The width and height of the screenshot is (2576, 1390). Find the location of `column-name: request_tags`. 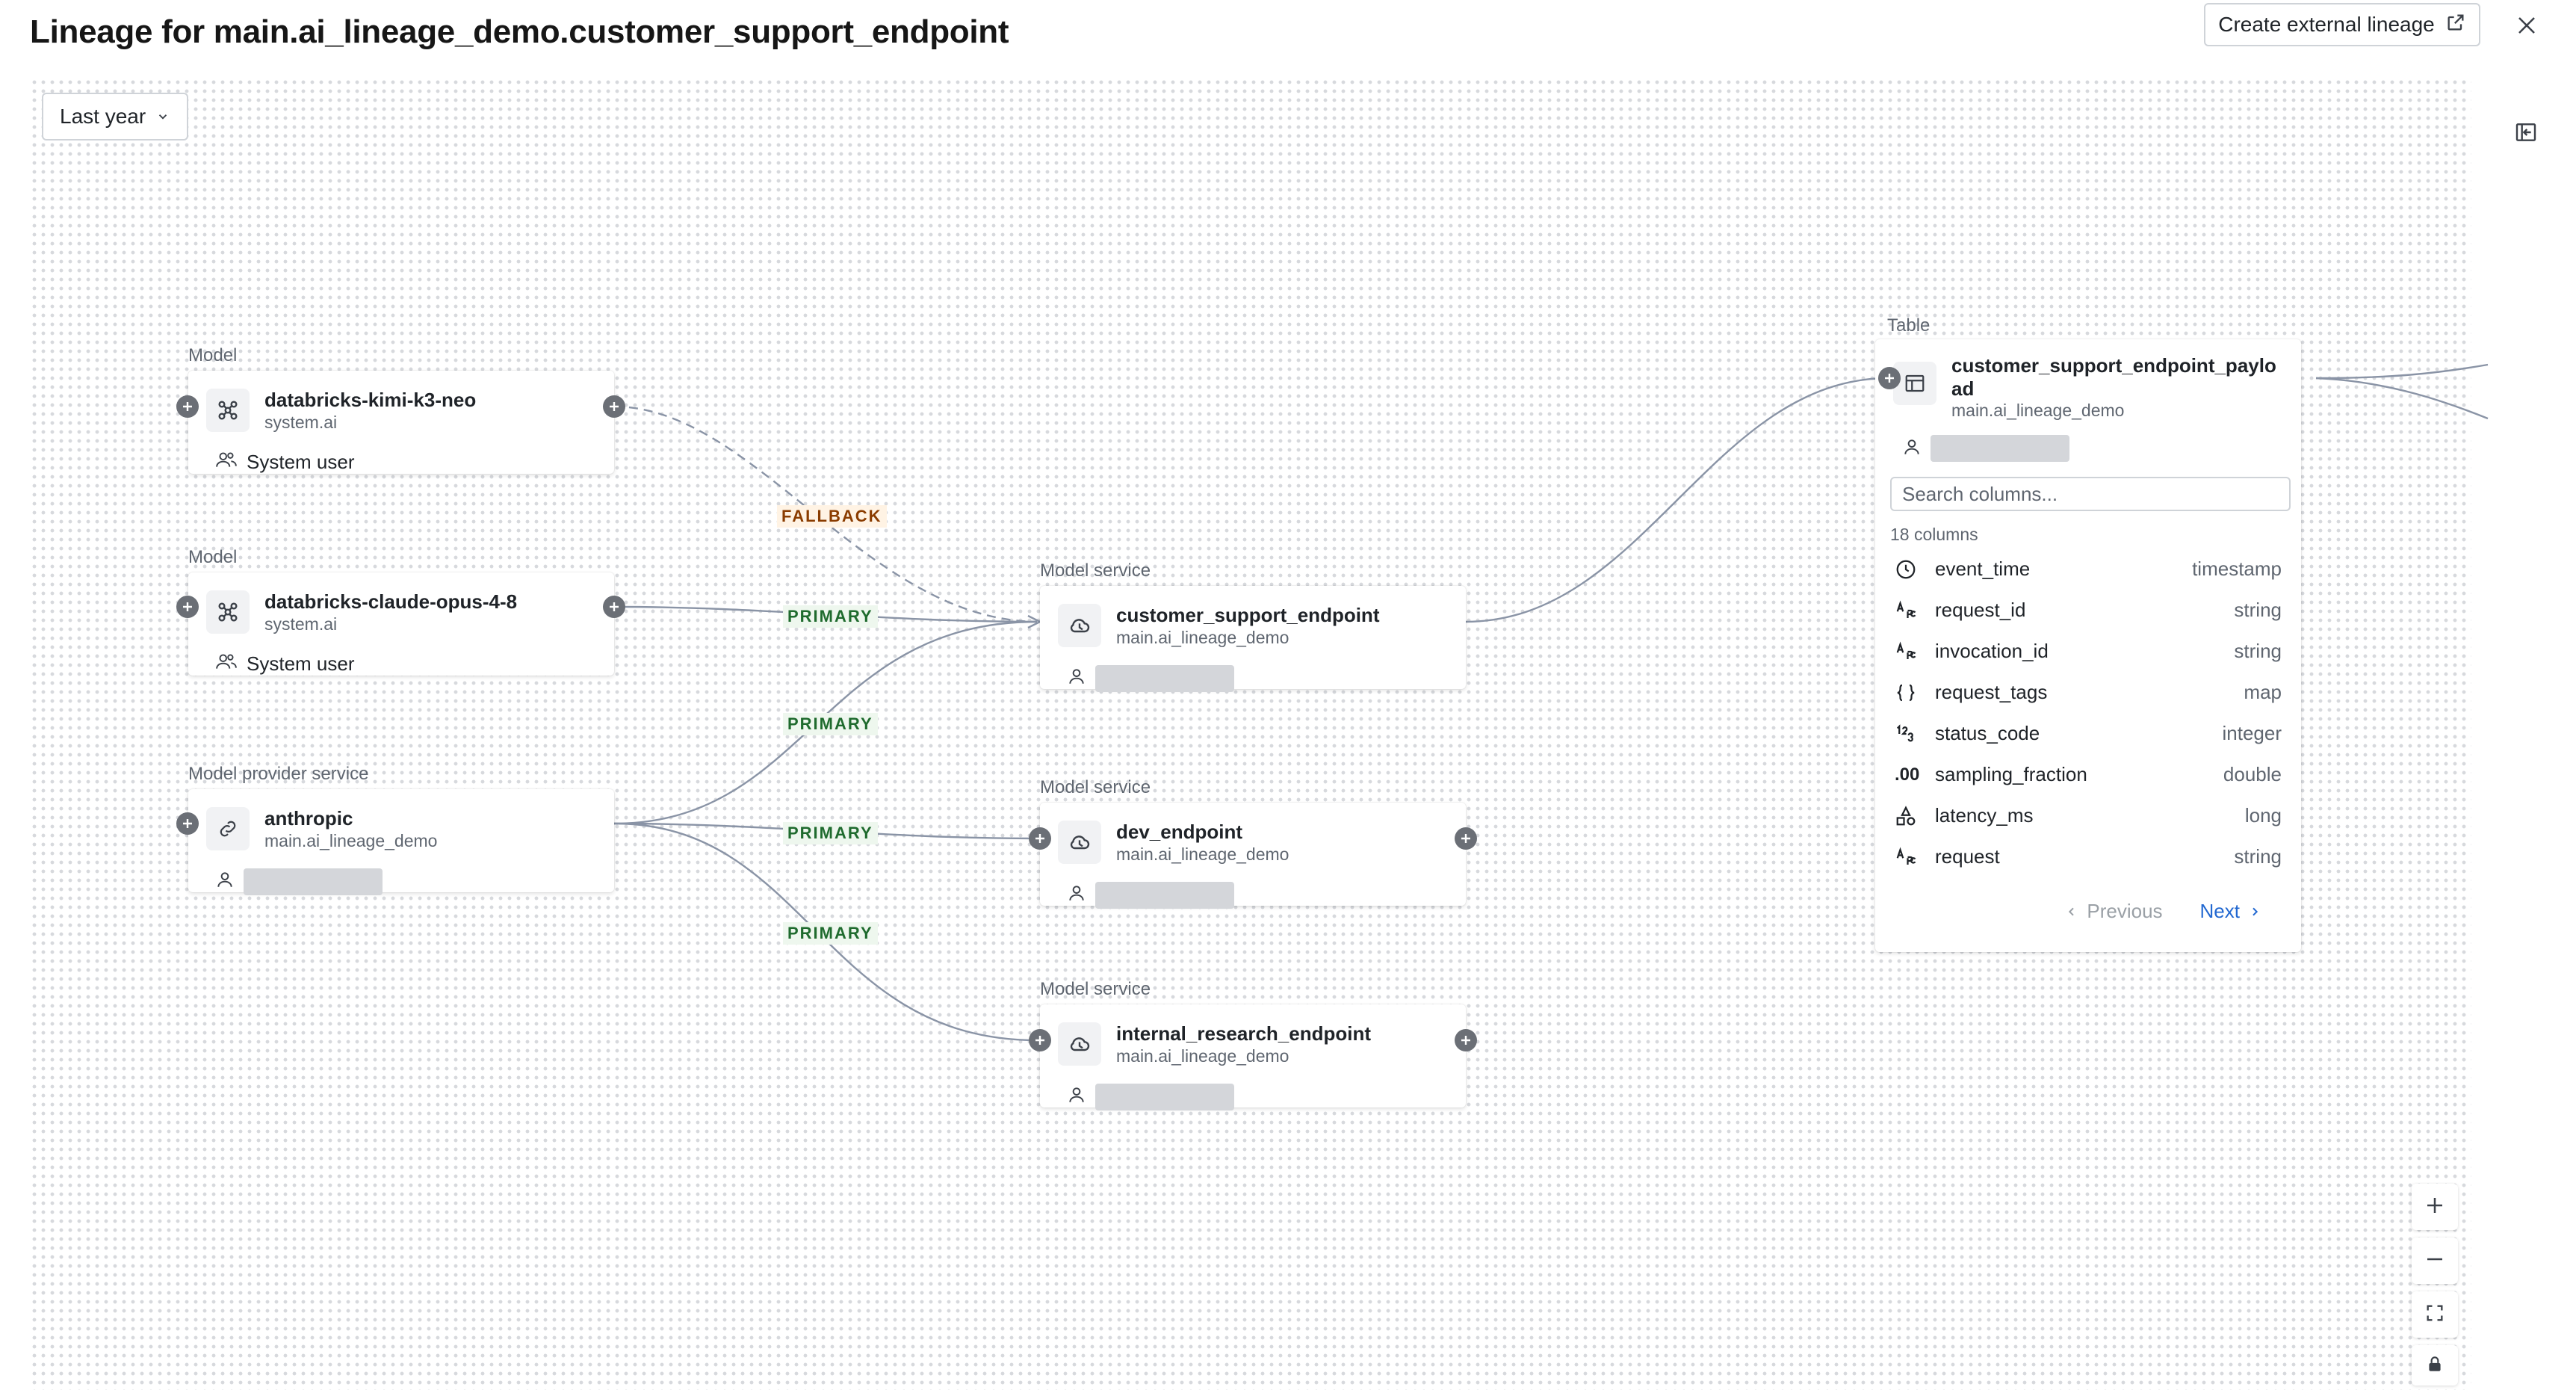

column-name: request_tags is located at coordinates (1991, 692).